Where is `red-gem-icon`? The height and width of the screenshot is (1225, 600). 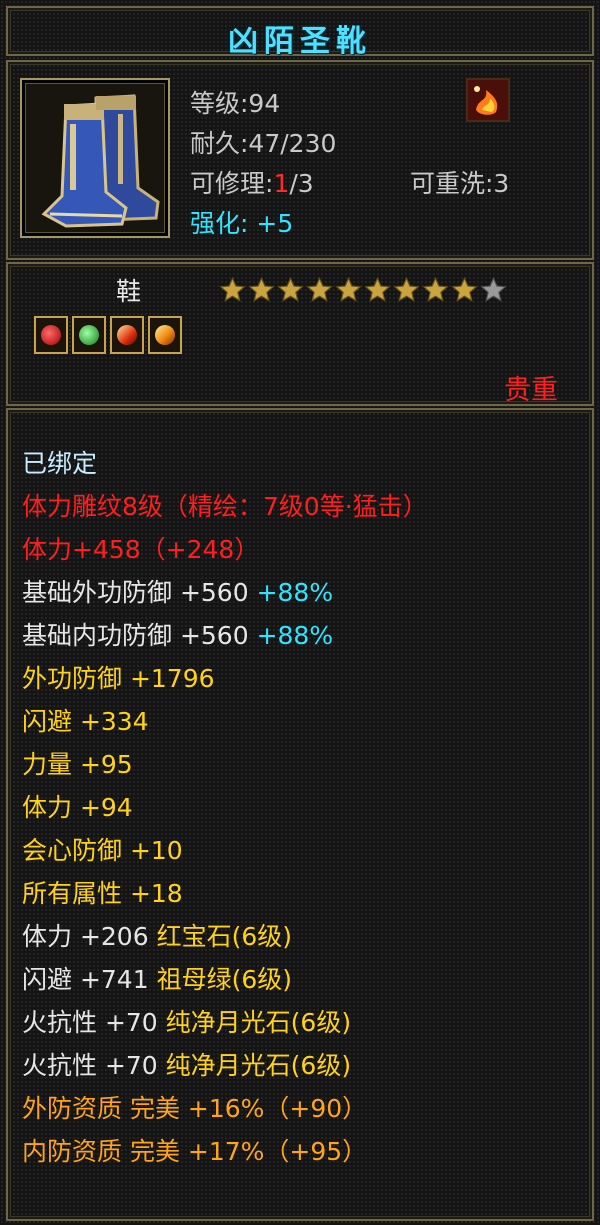 red-gem-icon is located at coordinates (51, 335).